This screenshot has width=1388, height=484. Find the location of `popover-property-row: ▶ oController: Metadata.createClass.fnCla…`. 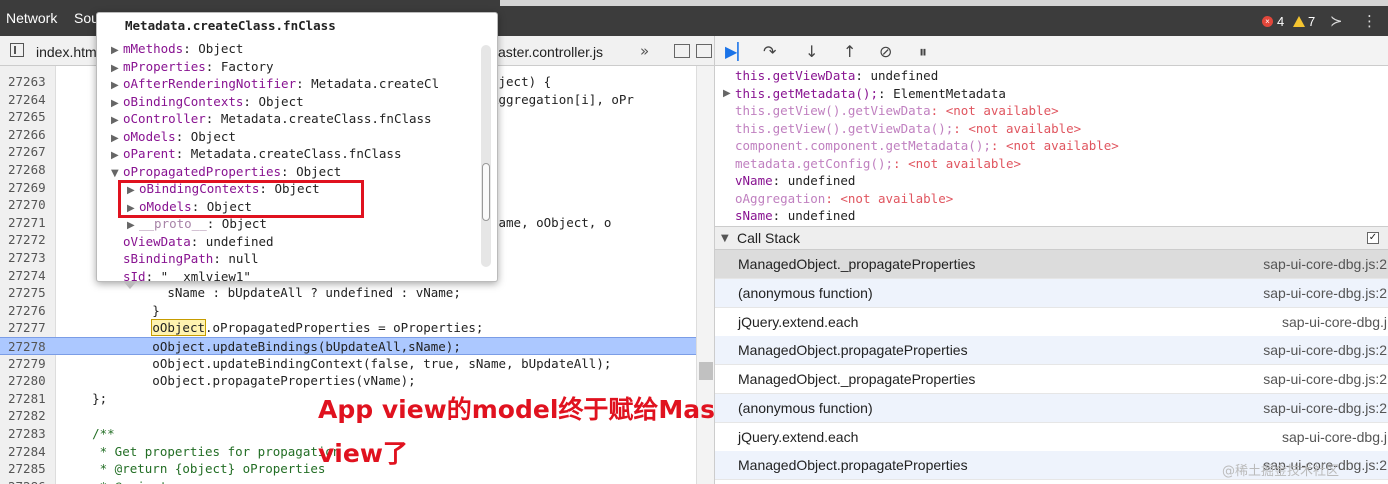

popover-property-row: ▶ oController: Metadata.createClass.fnCla… is located at coordinates (271, 119).